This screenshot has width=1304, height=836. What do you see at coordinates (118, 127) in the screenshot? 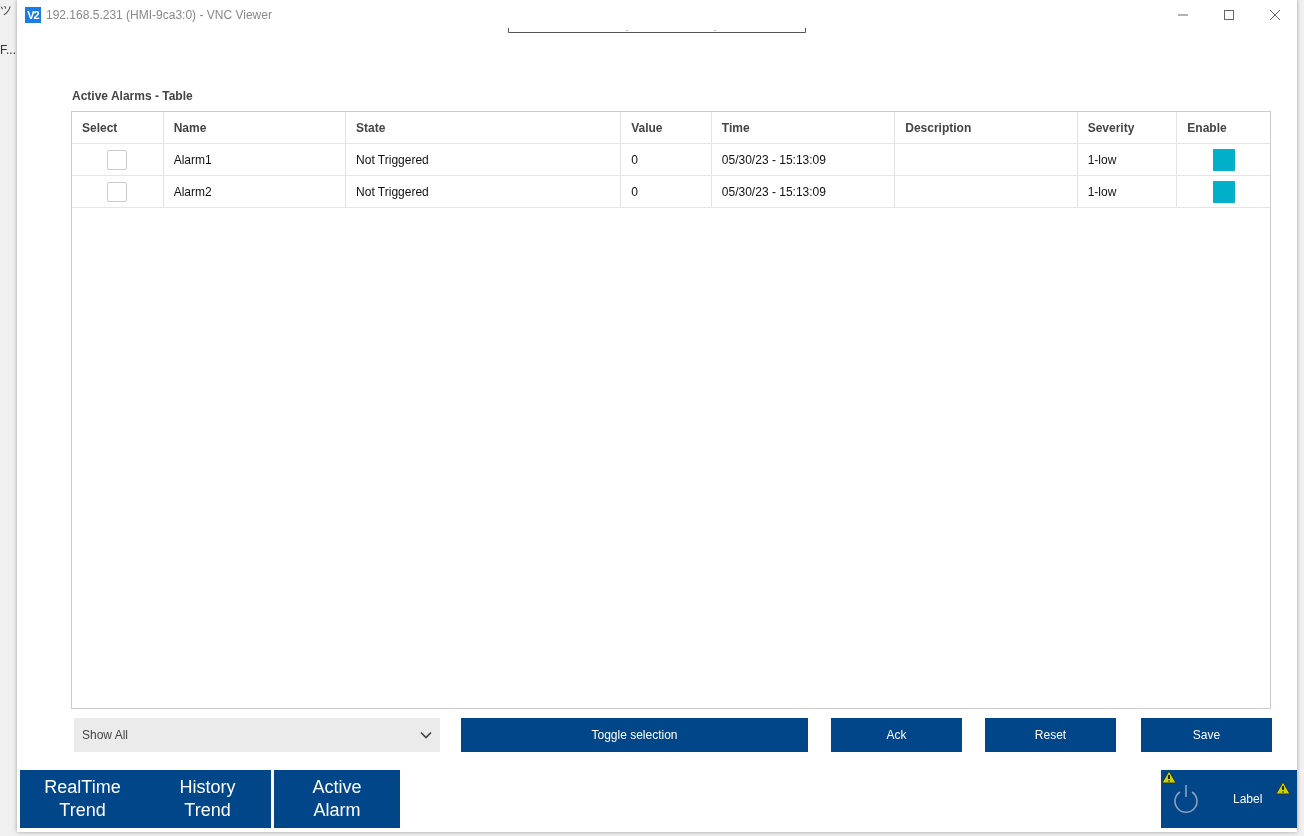
I see `column-header: Select` at bounding box center [118, 127].